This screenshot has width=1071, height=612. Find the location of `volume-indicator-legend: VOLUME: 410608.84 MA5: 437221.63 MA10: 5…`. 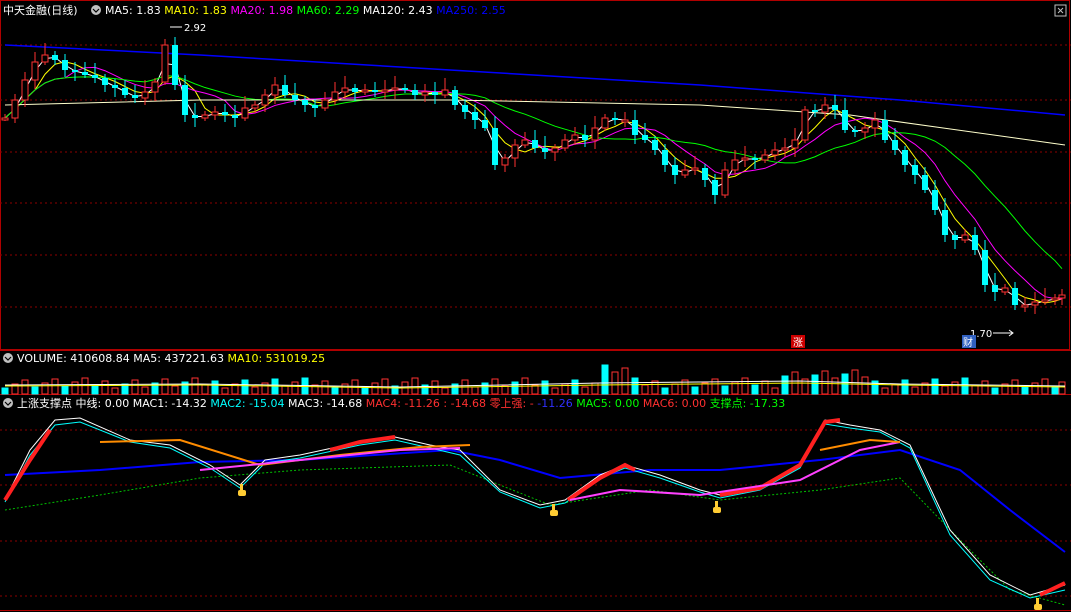

volume-indicator-legend: VOLUME: 410608.84 MA5: 437221.63 MA10: 5… is located at coordinates (171, 358).